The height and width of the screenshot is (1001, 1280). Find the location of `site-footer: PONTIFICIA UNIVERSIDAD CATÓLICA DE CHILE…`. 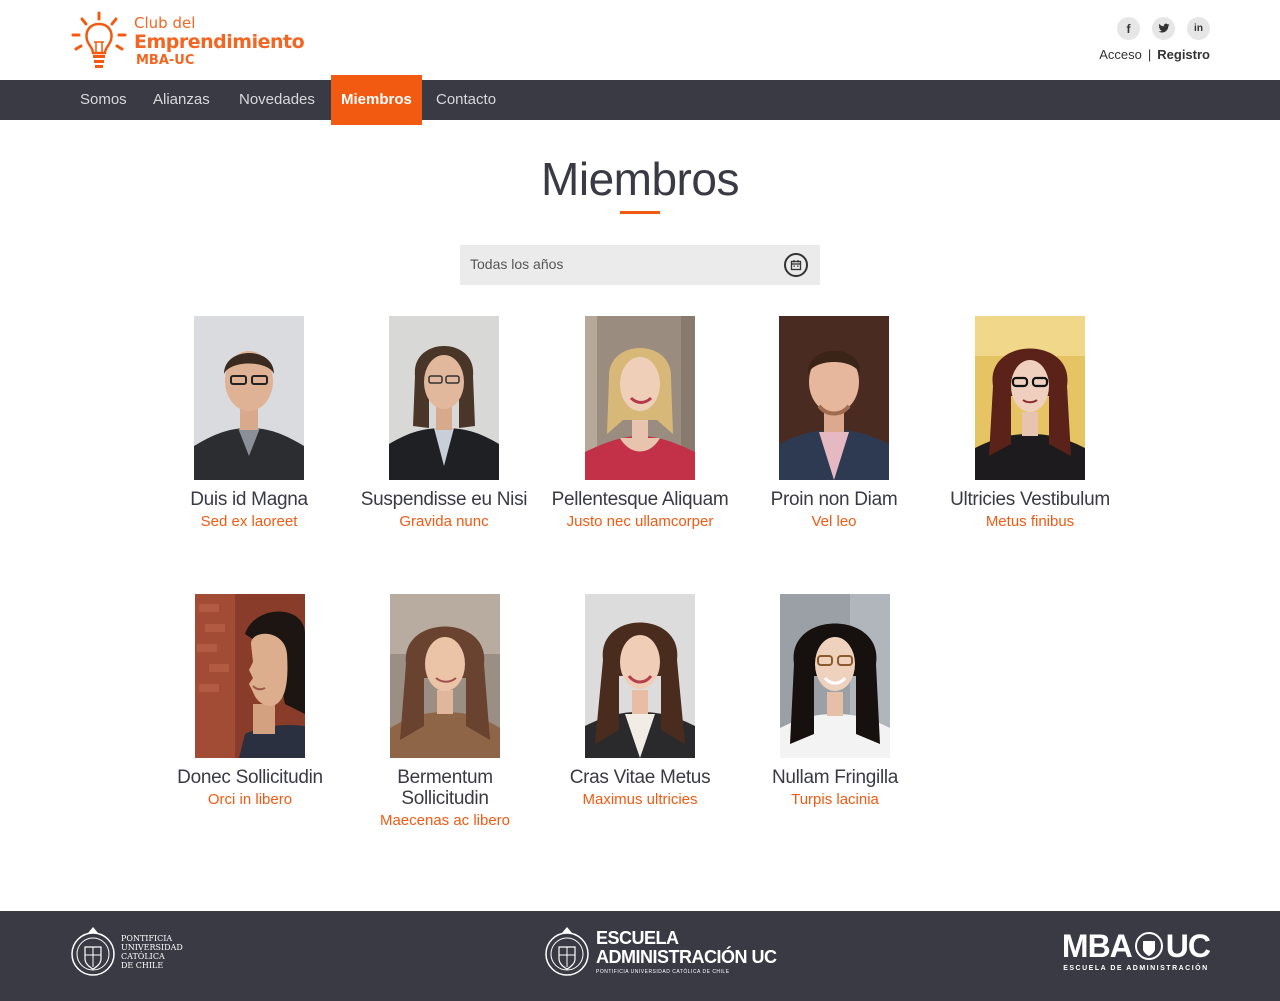

site-footer: PONTIFICIA UNIVERSIDAD CATÓLICA DE CHILE… is located at coordinates (640, 956).